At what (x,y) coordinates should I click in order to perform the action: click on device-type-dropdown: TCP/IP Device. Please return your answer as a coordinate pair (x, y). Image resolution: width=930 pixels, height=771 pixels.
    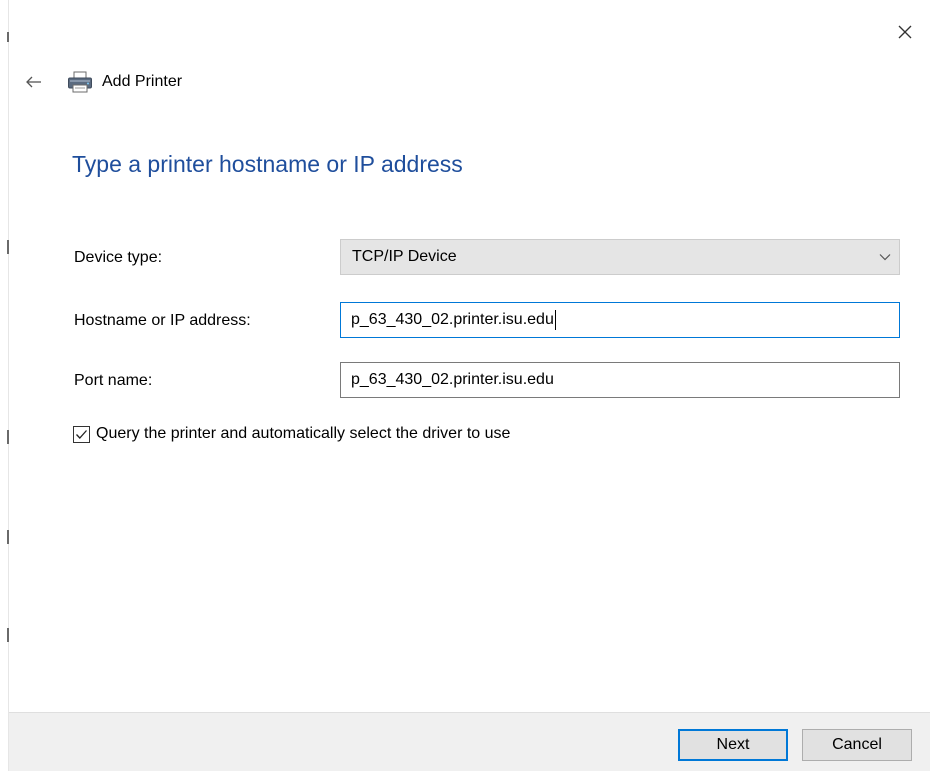
    Looking at the image, I should click on (620, 257).